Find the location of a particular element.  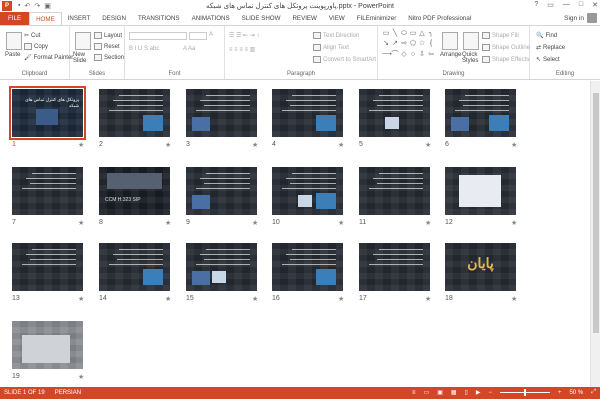

close-icon: ✕ is located at coordinates (595, 5).